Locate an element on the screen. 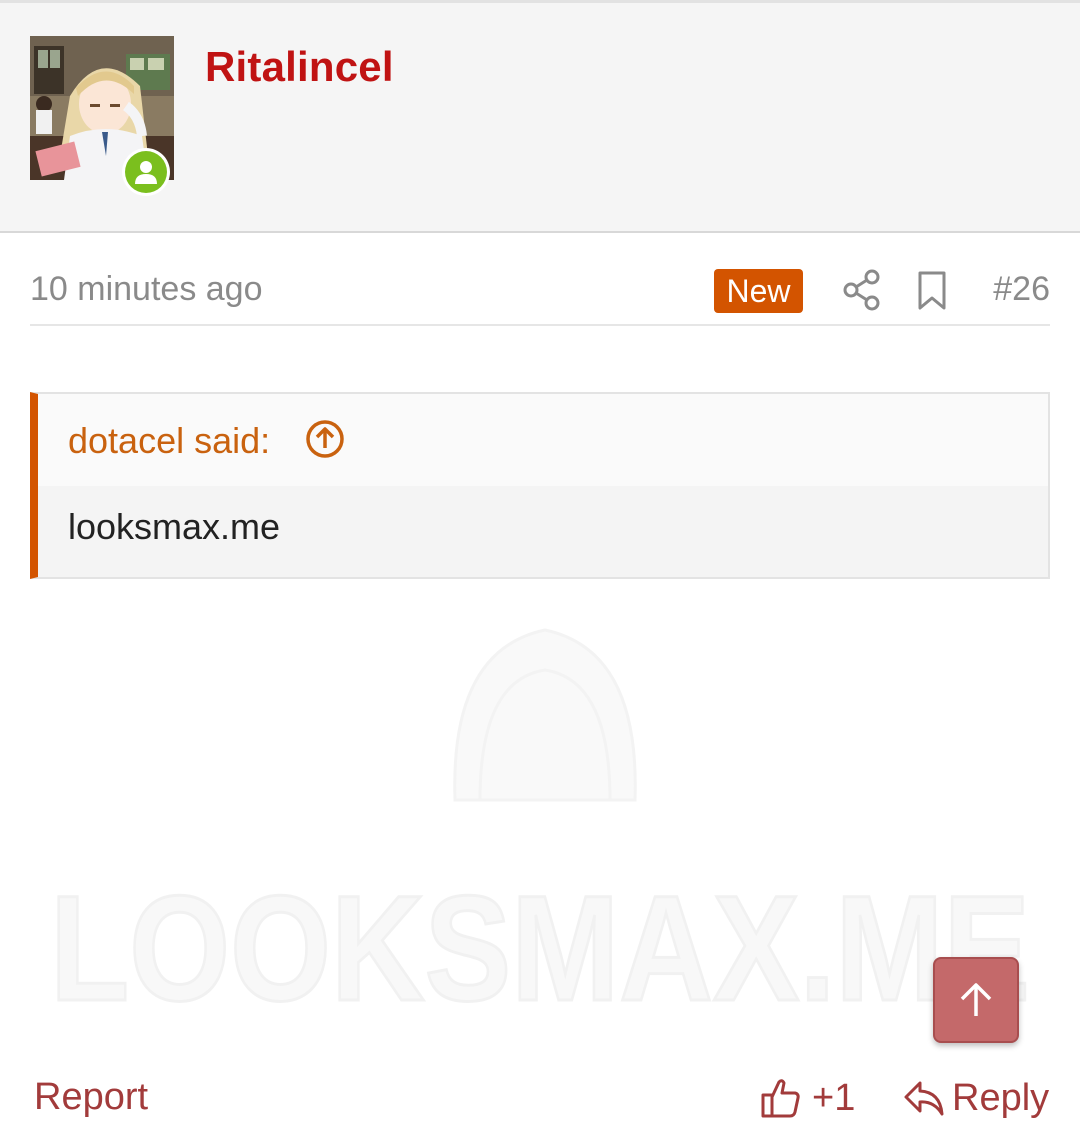  share-icon is located at coordinates (862, 292).